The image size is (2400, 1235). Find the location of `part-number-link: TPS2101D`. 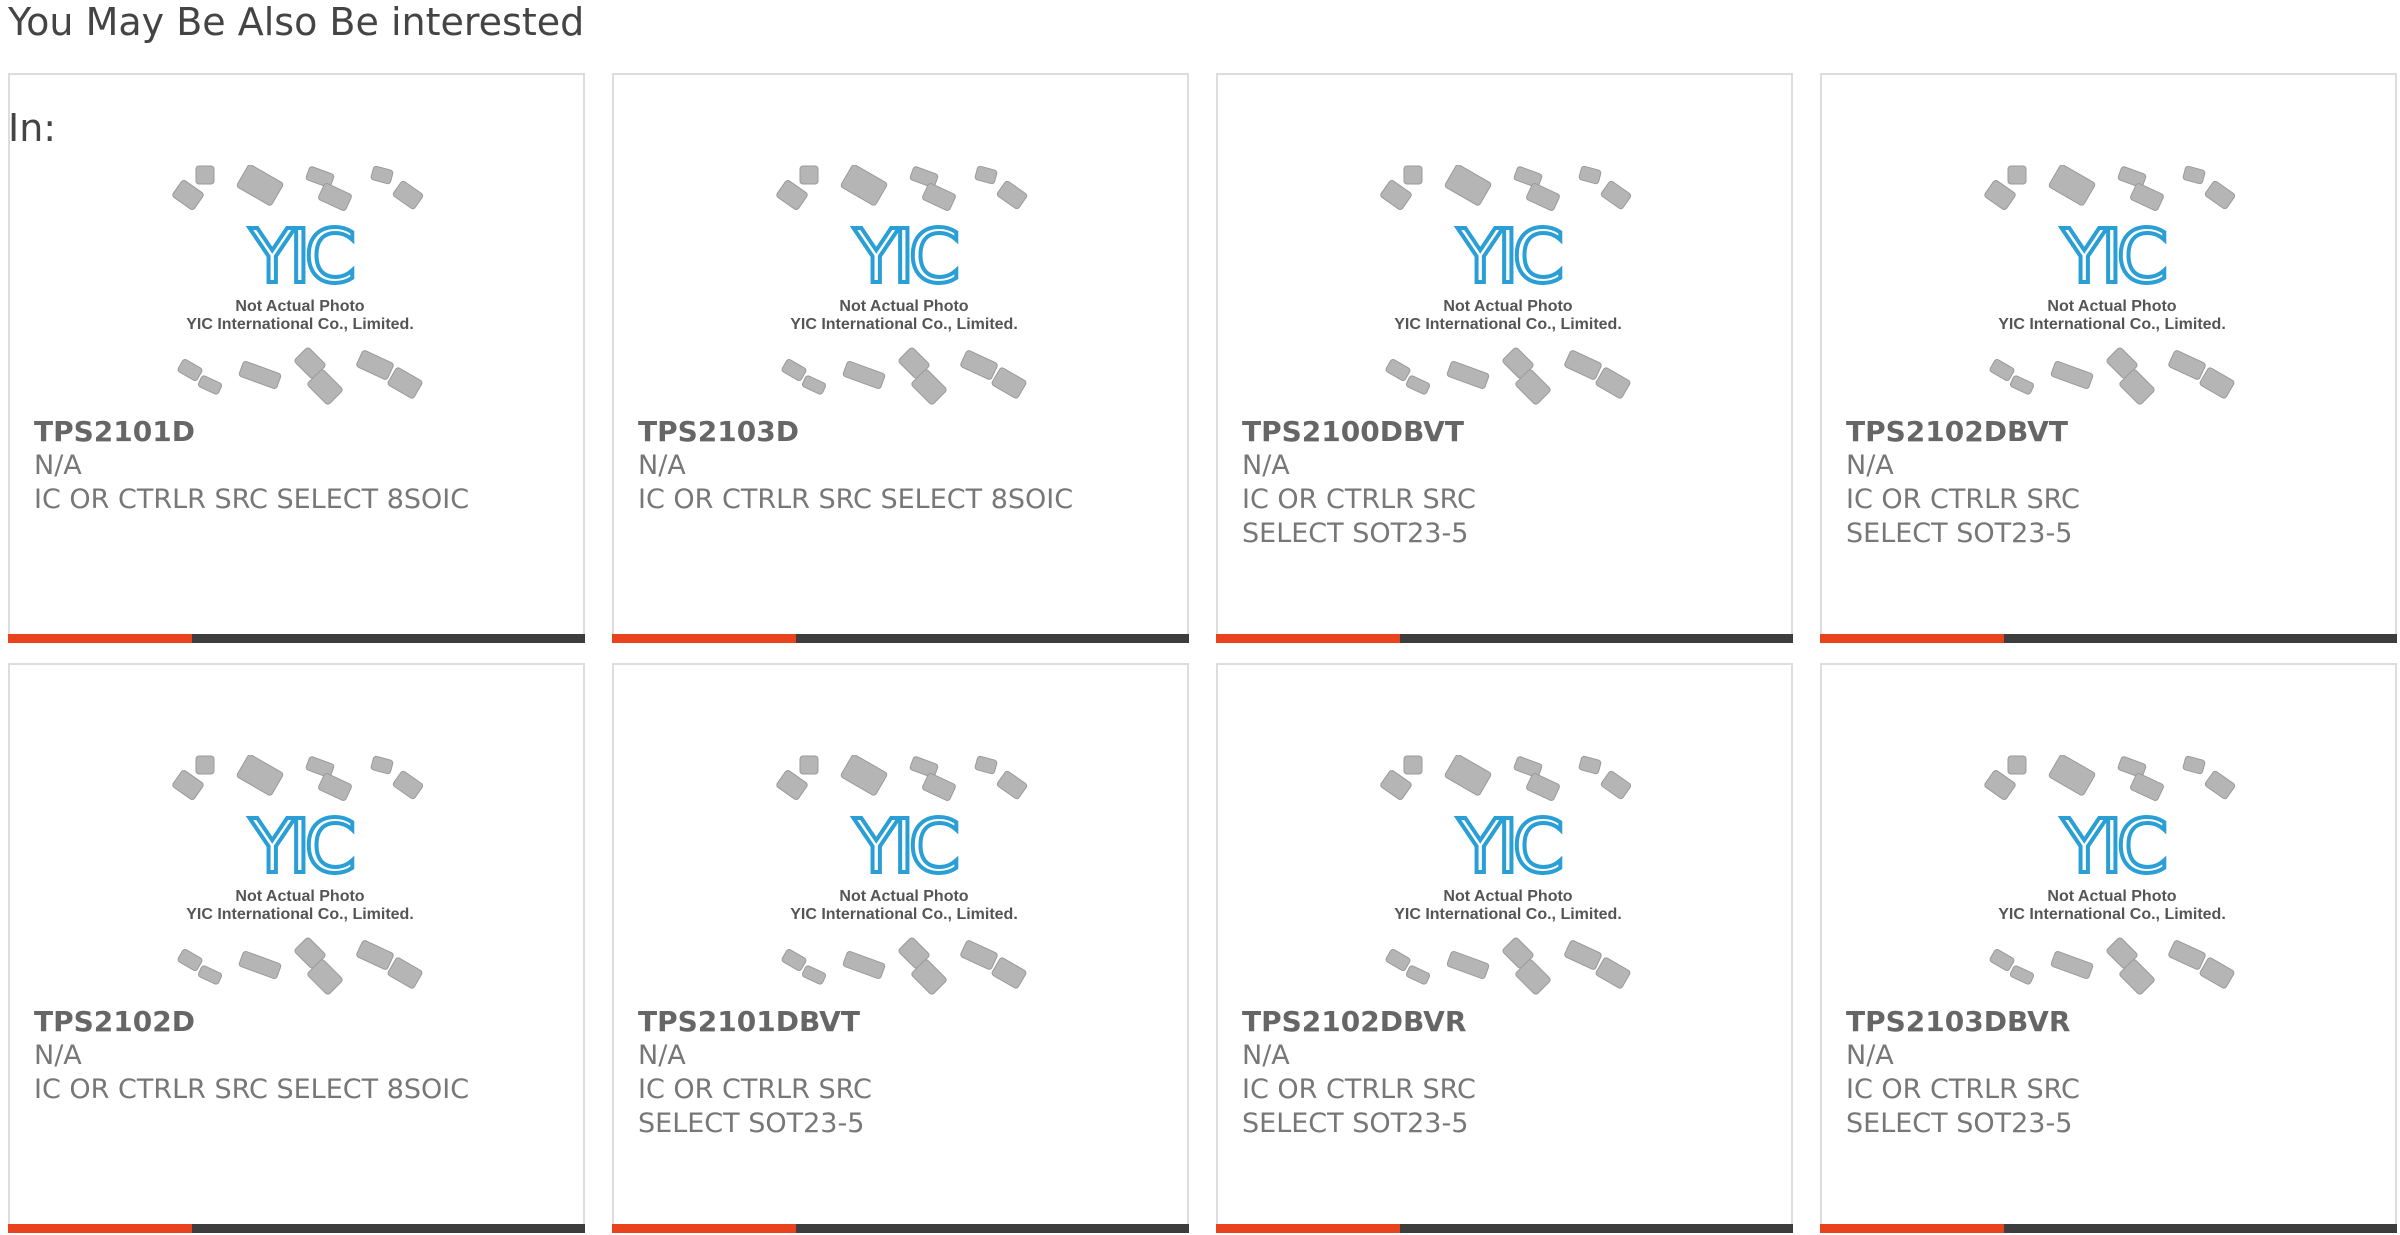

part-number-link: TPS2101D is located at coordinates (294, 432).